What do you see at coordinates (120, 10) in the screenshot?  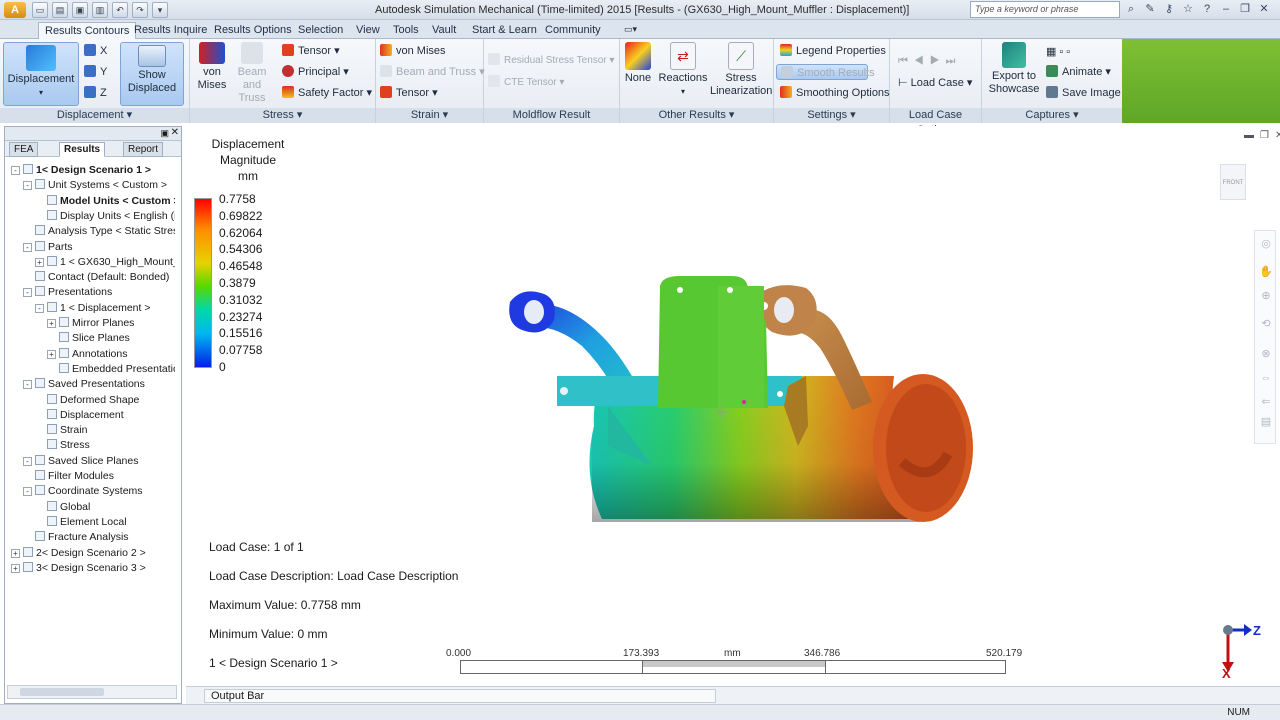 I see `undo-icon: ↶` at bounding box center [120, 10].